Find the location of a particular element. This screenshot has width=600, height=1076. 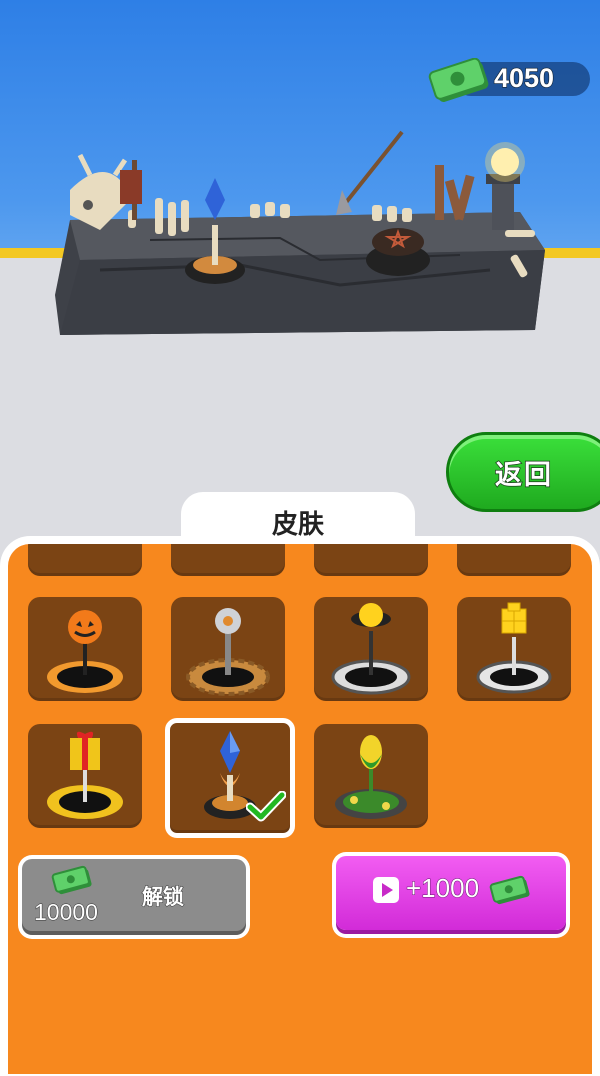

ad-reward-amount: +1000 is located at coordinates (442, 888).